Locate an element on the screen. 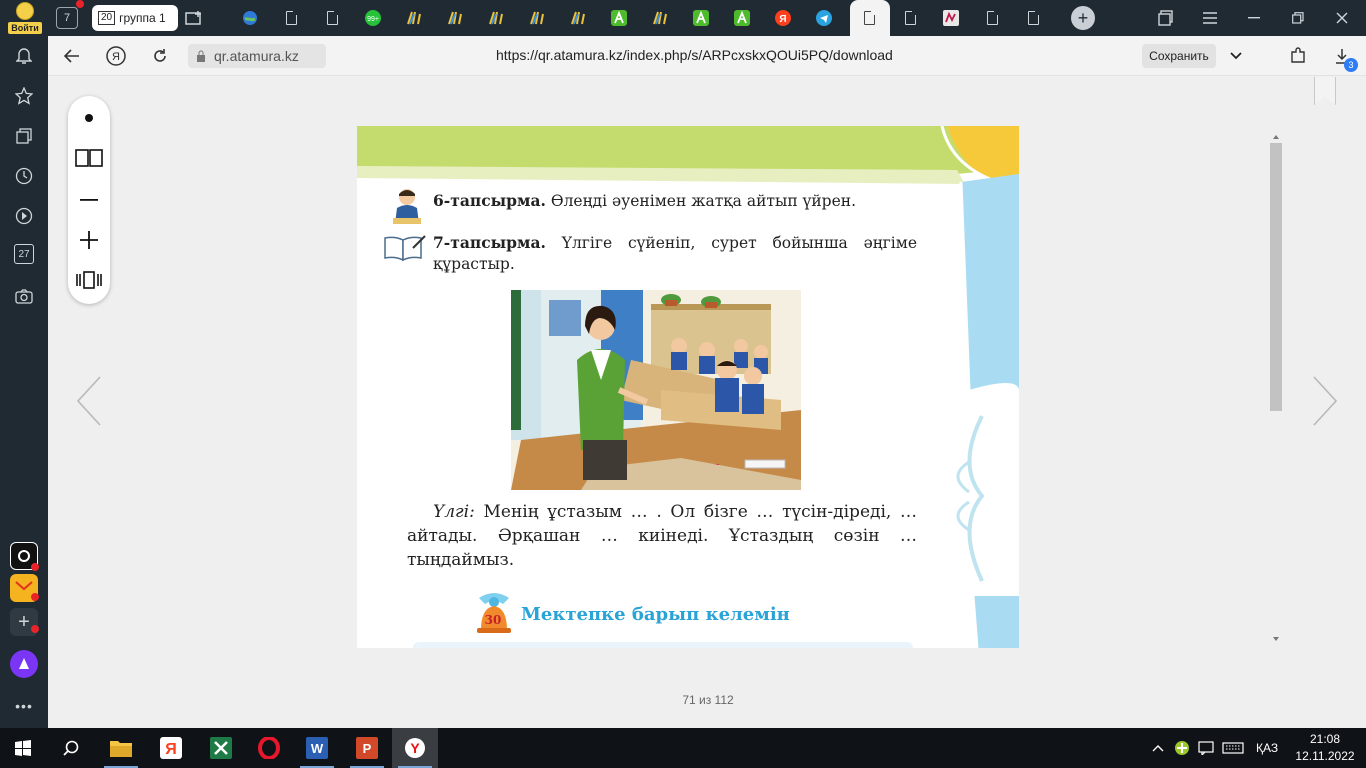 The height and width of the screenshot is (768, 1366). folder-icon is located at coordinates (121, 749).